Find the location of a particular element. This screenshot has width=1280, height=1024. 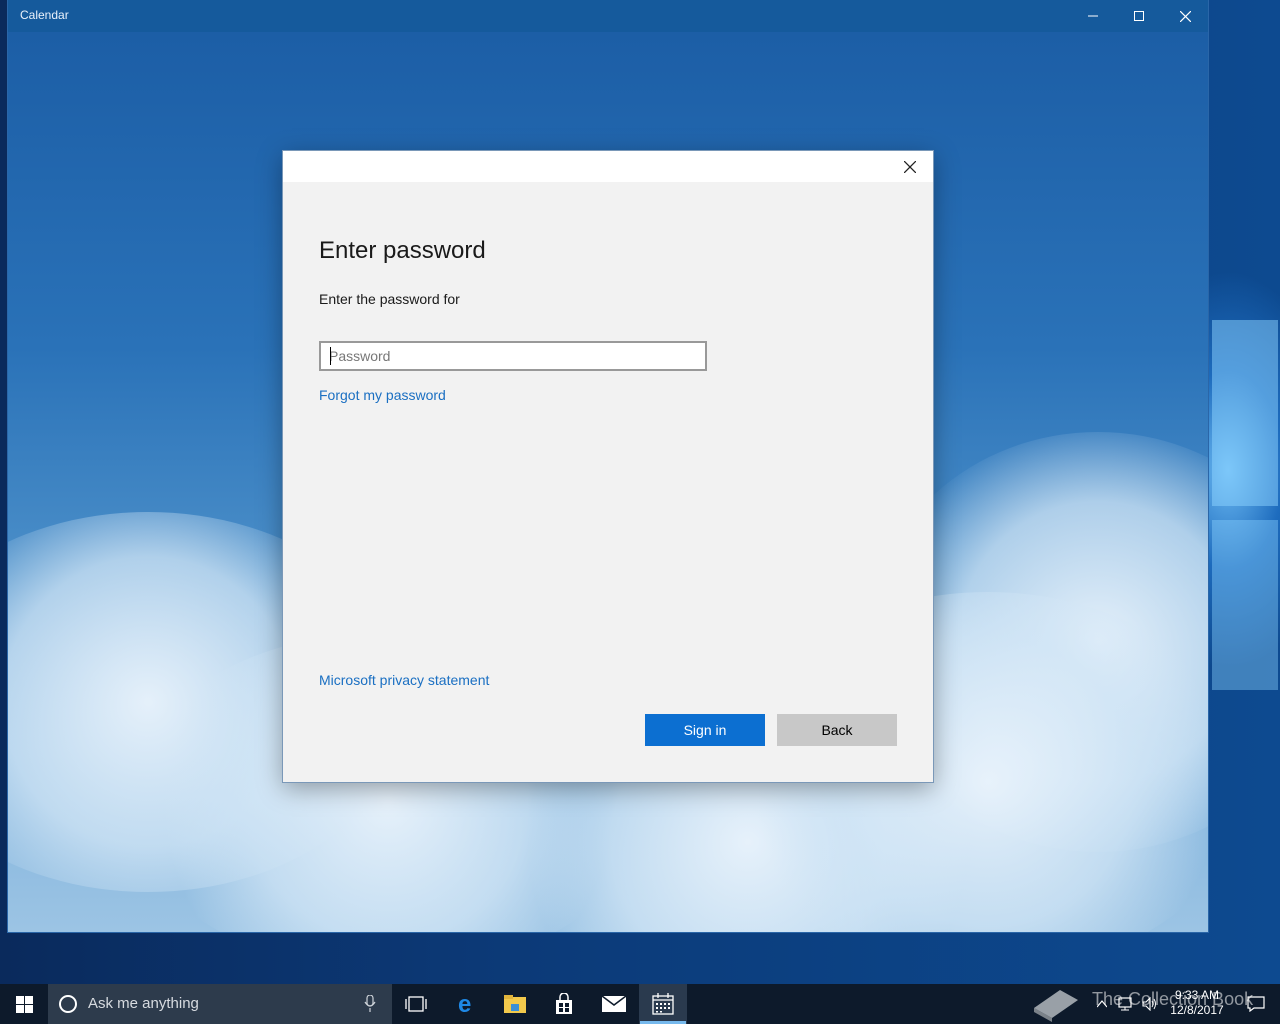

taskbar: Ask me anything e is located at coordinates (640, 1004).